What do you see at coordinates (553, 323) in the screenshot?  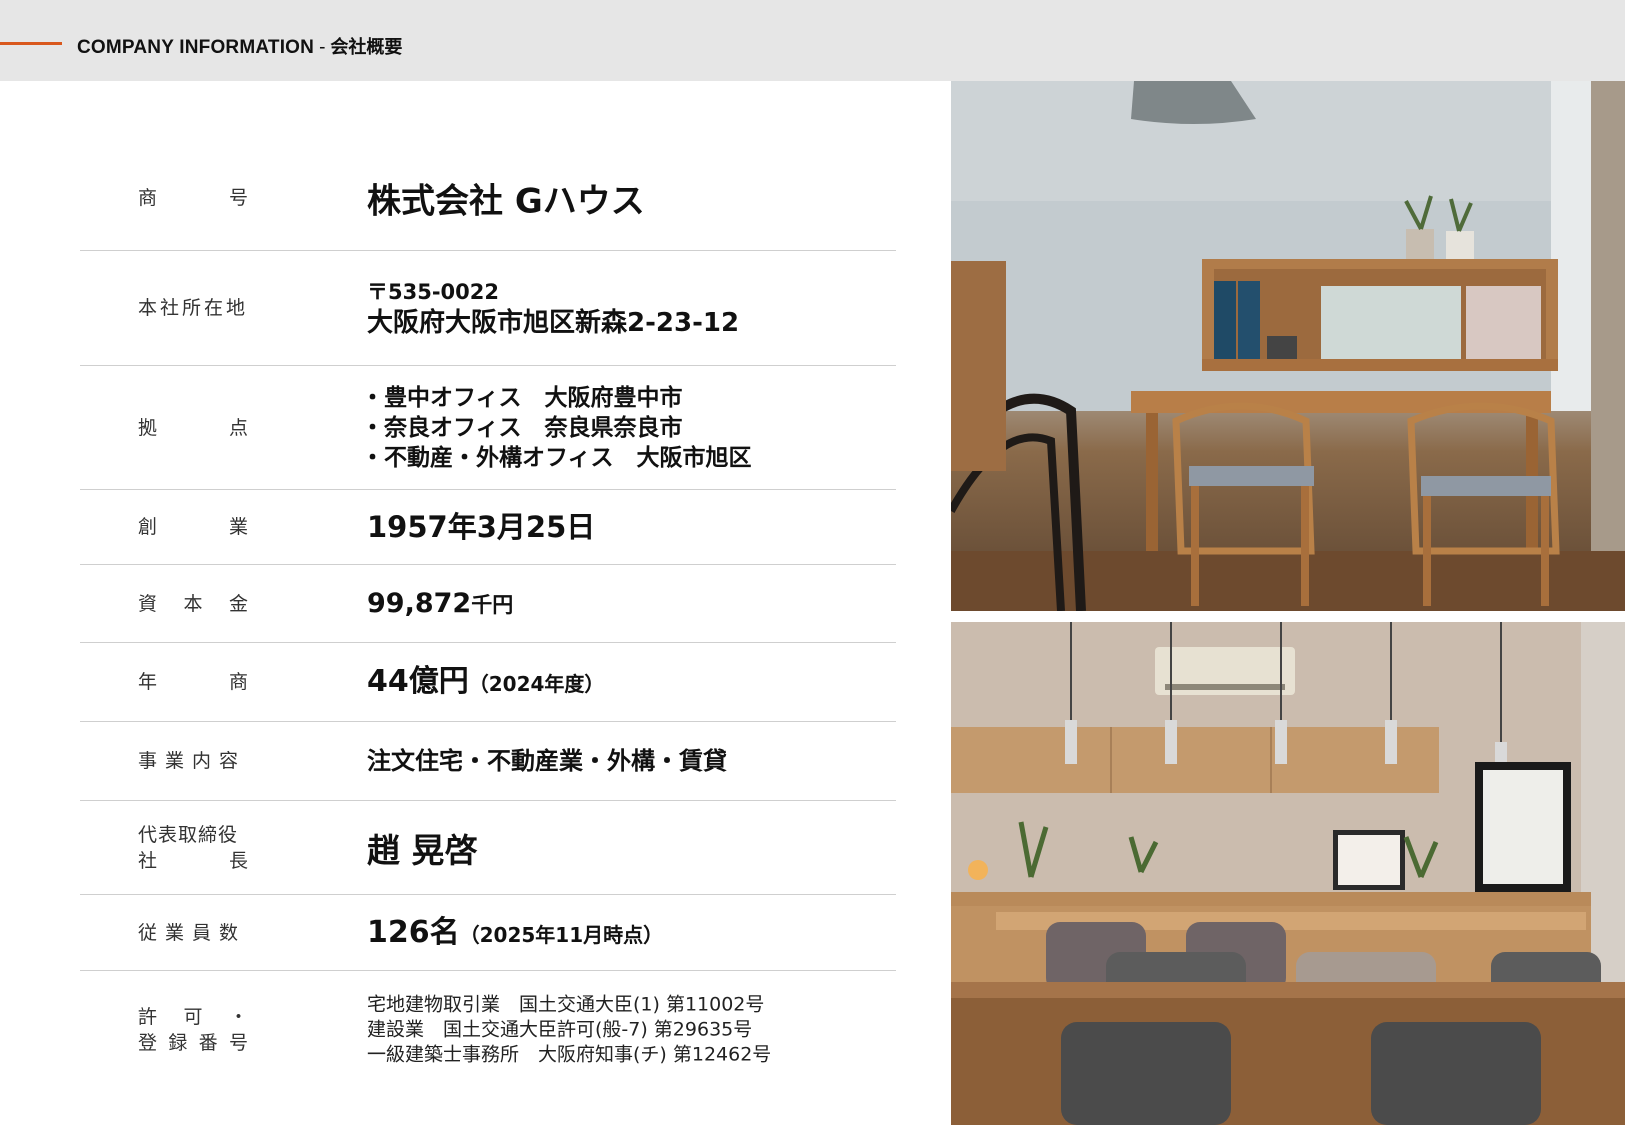 I see `address: 大阪府大阪市旭区新森2-23-12` at bounding box center [553, 323].